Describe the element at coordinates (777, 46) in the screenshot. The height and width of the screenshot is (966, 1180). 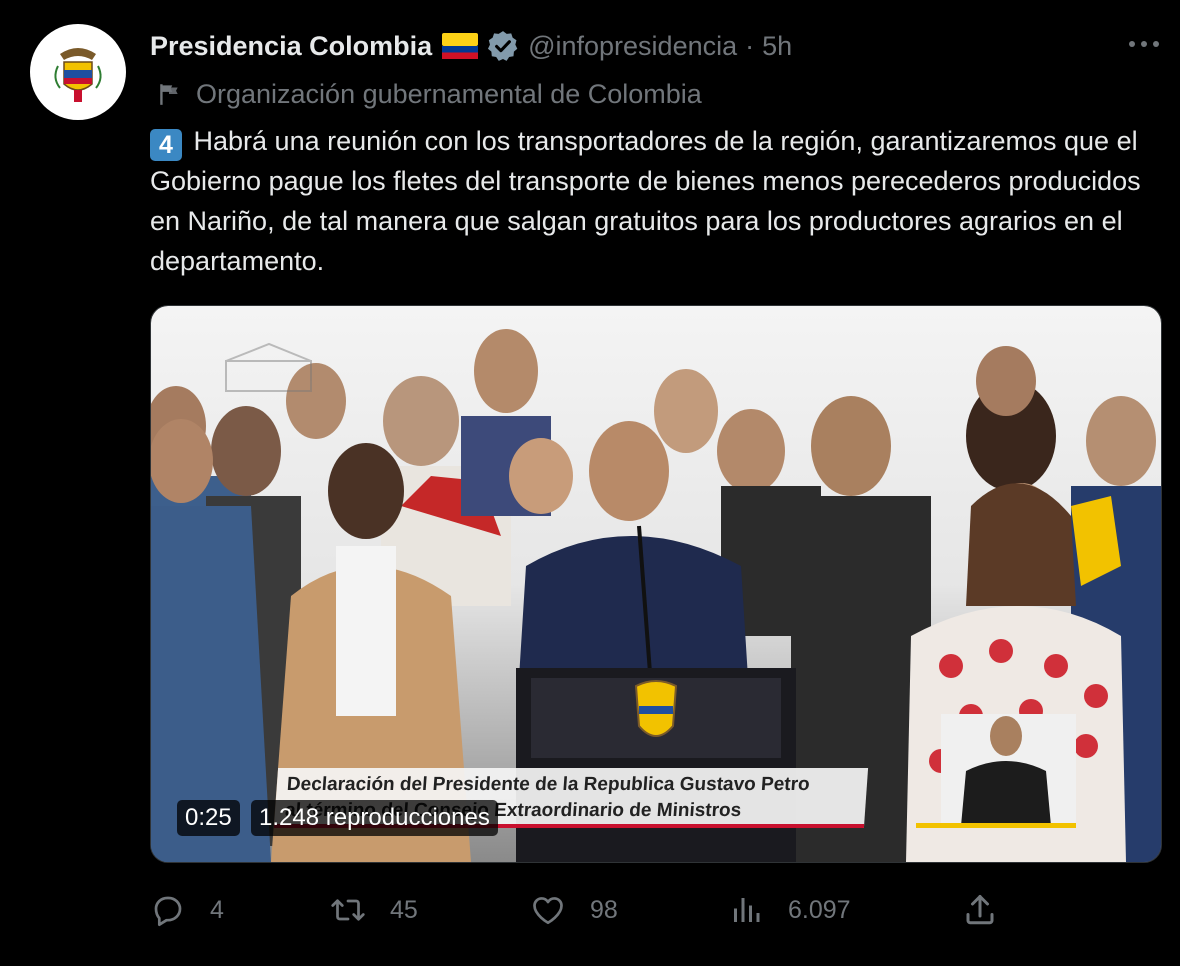
I see `tweet-timestamp: 5h` at that location.